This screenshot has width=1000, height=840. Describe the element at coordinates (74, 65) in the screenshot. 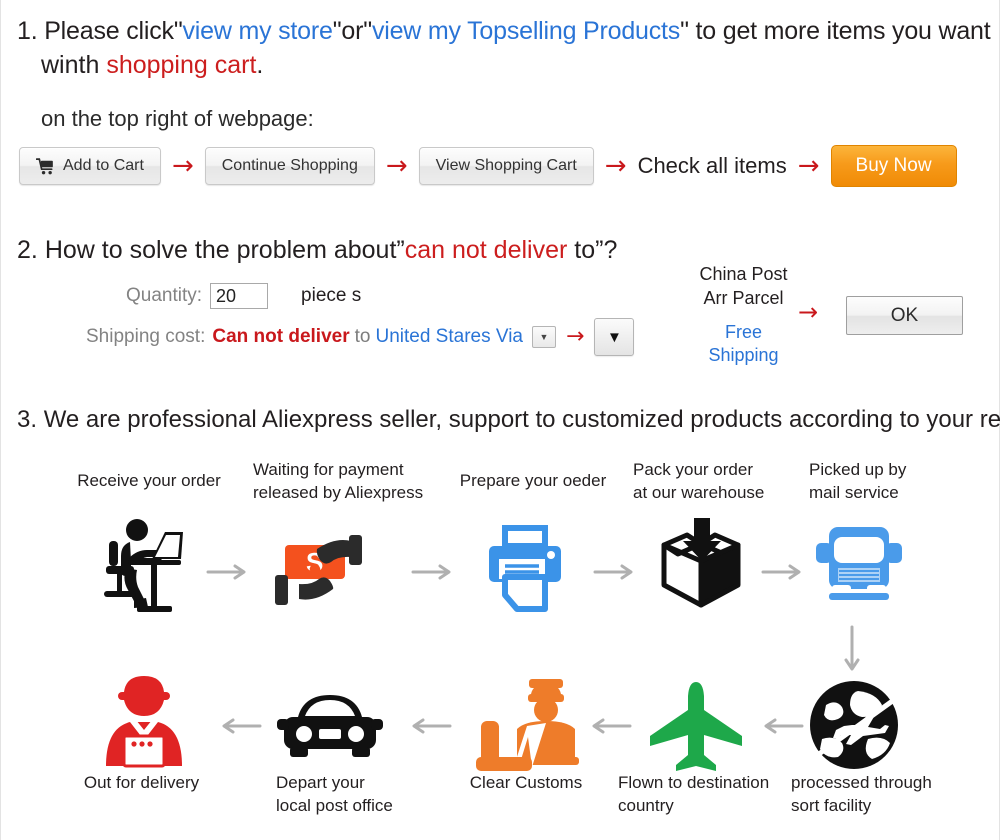

I see `section-1-line2-prefix: winth` at that location.